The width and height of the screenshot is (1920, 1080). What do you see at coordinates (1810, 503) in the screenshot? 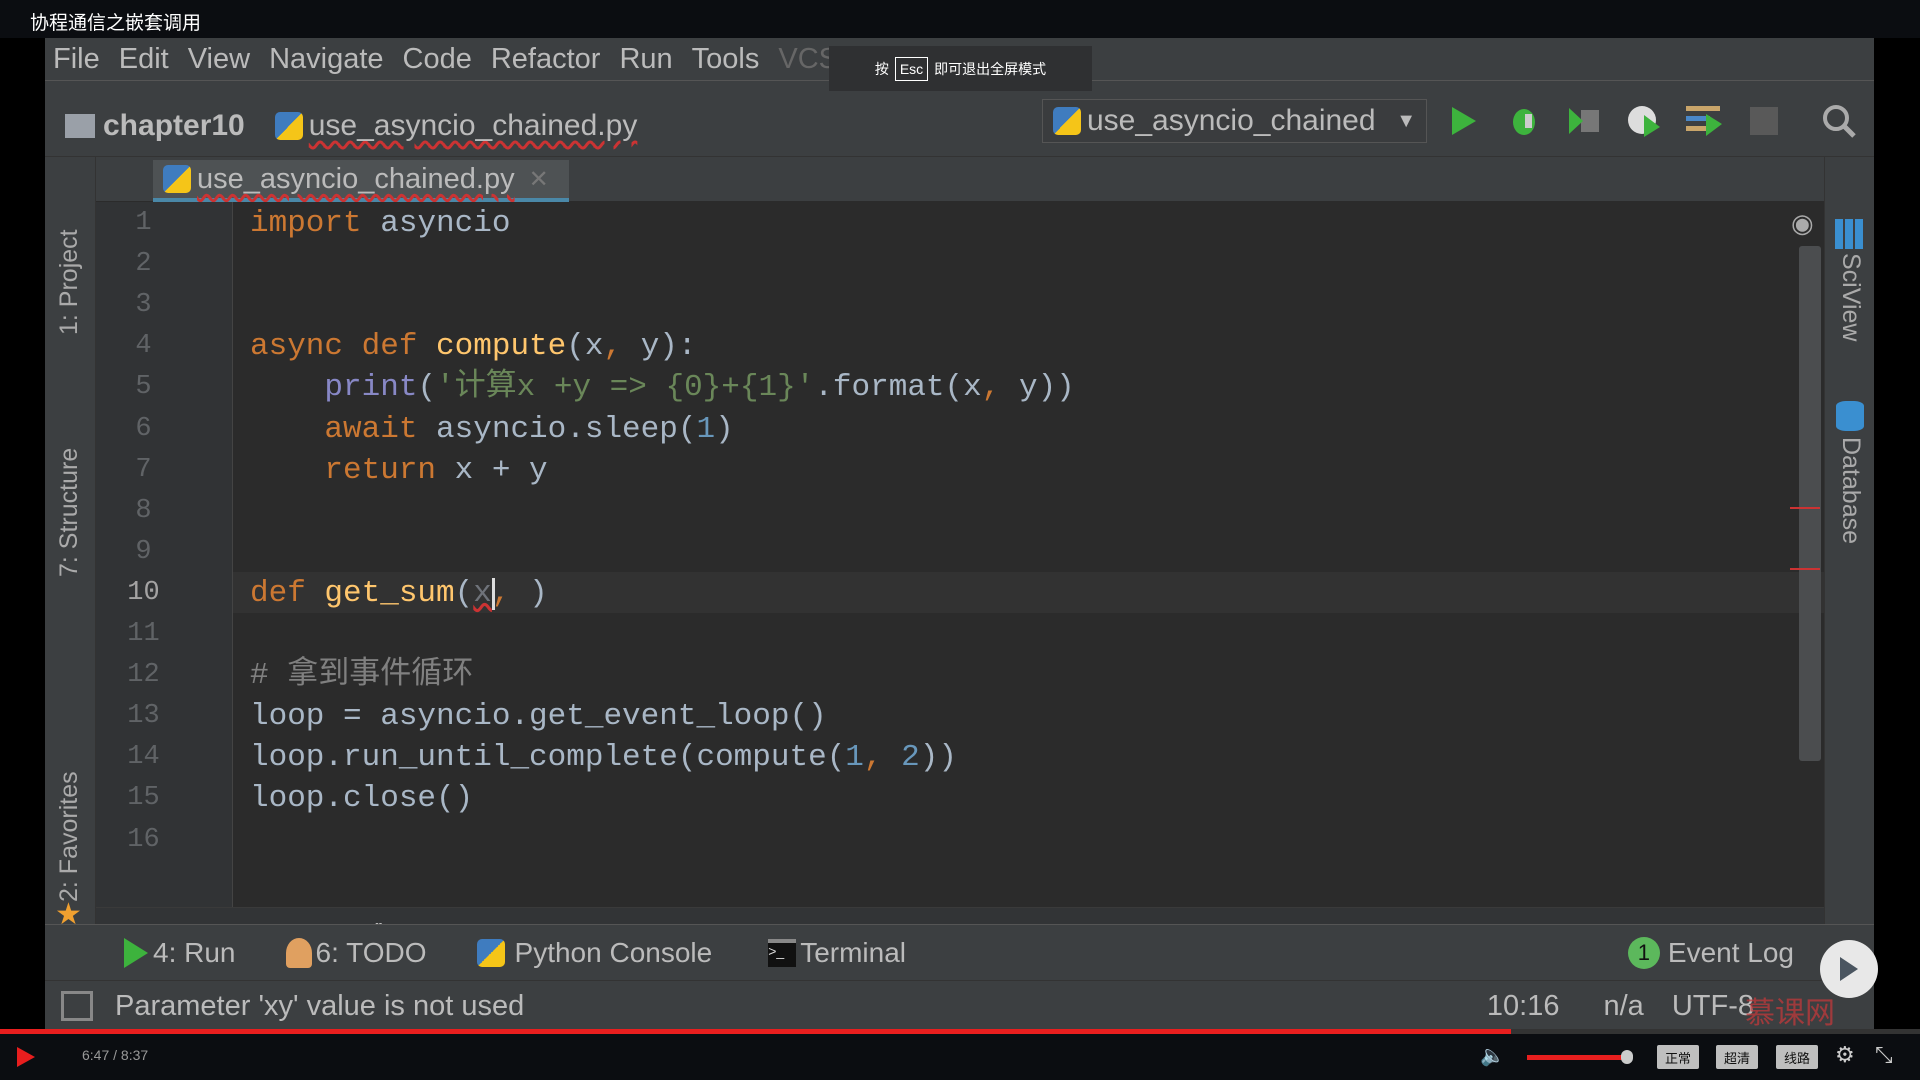
I see `editor-scrollbar` at bounding box center [1810, 503].